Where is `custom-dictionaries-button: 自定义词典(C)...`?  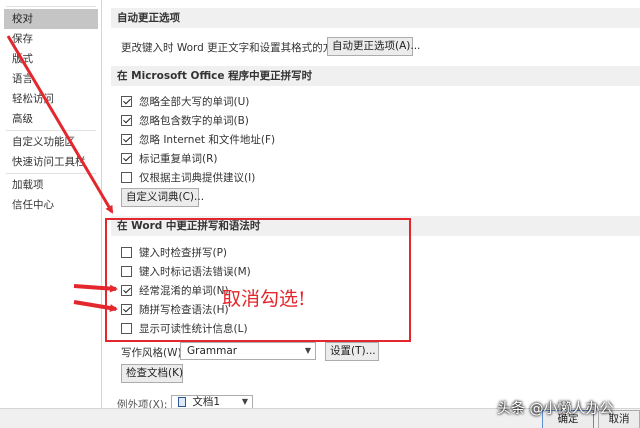 custom-dictionaries-button: 自定义词典(C)... is located at coordinates (162, 197).